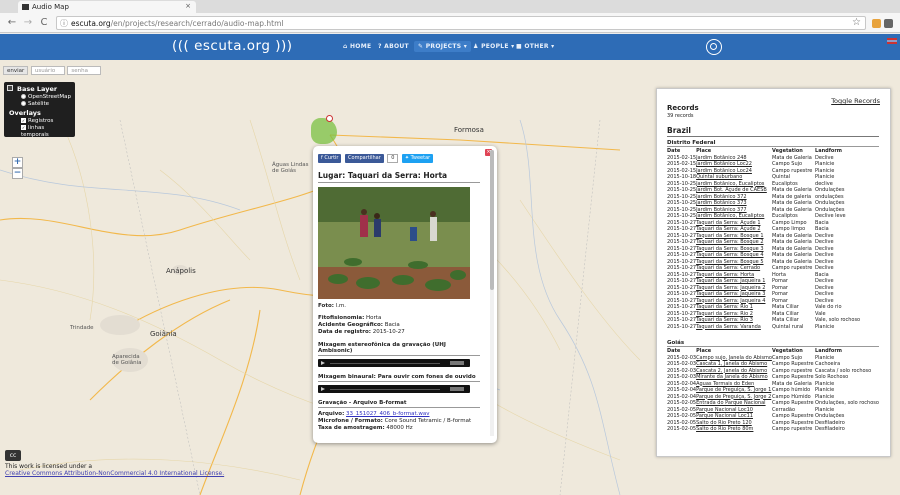 The height and width of the screenshot is (495, 900). What do you see at coordinates (28, 22) in the screenshot?
I see `forward-icon: →` at bounding box center [28, 22].